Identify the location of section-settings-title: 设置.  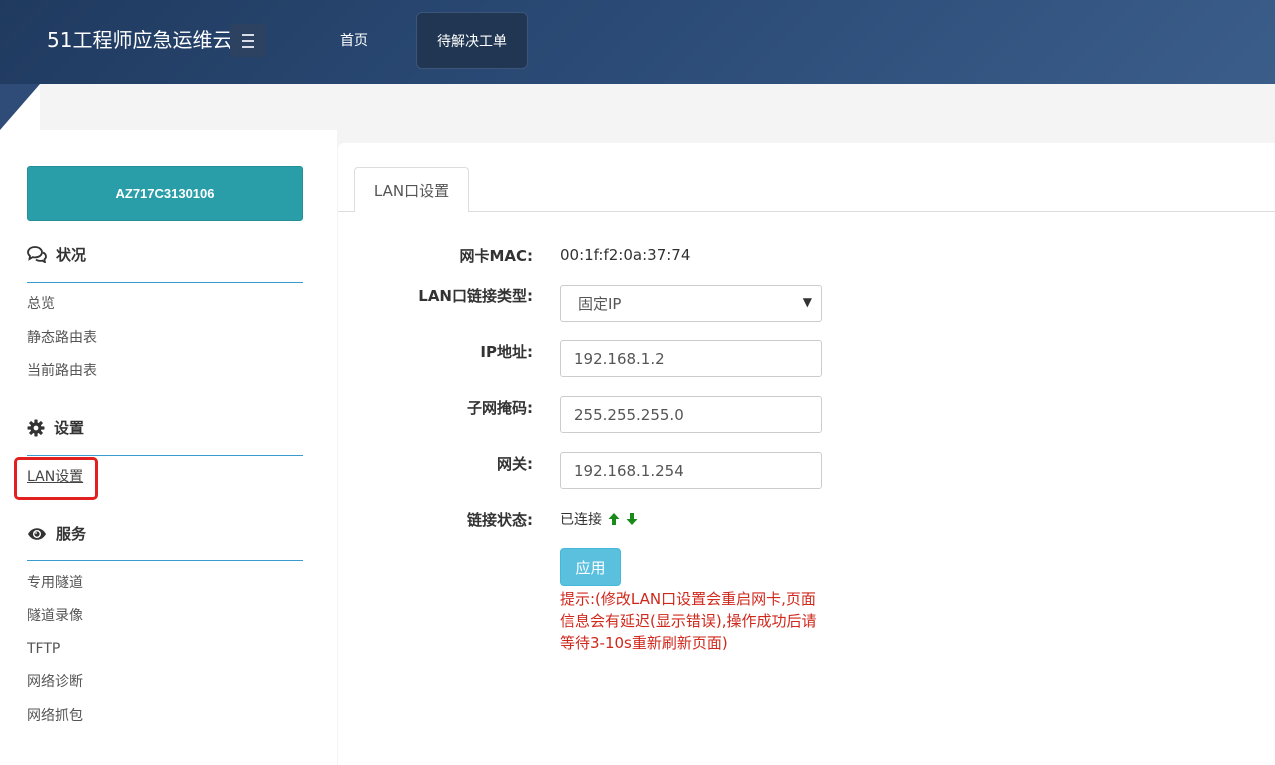
(55, 427).